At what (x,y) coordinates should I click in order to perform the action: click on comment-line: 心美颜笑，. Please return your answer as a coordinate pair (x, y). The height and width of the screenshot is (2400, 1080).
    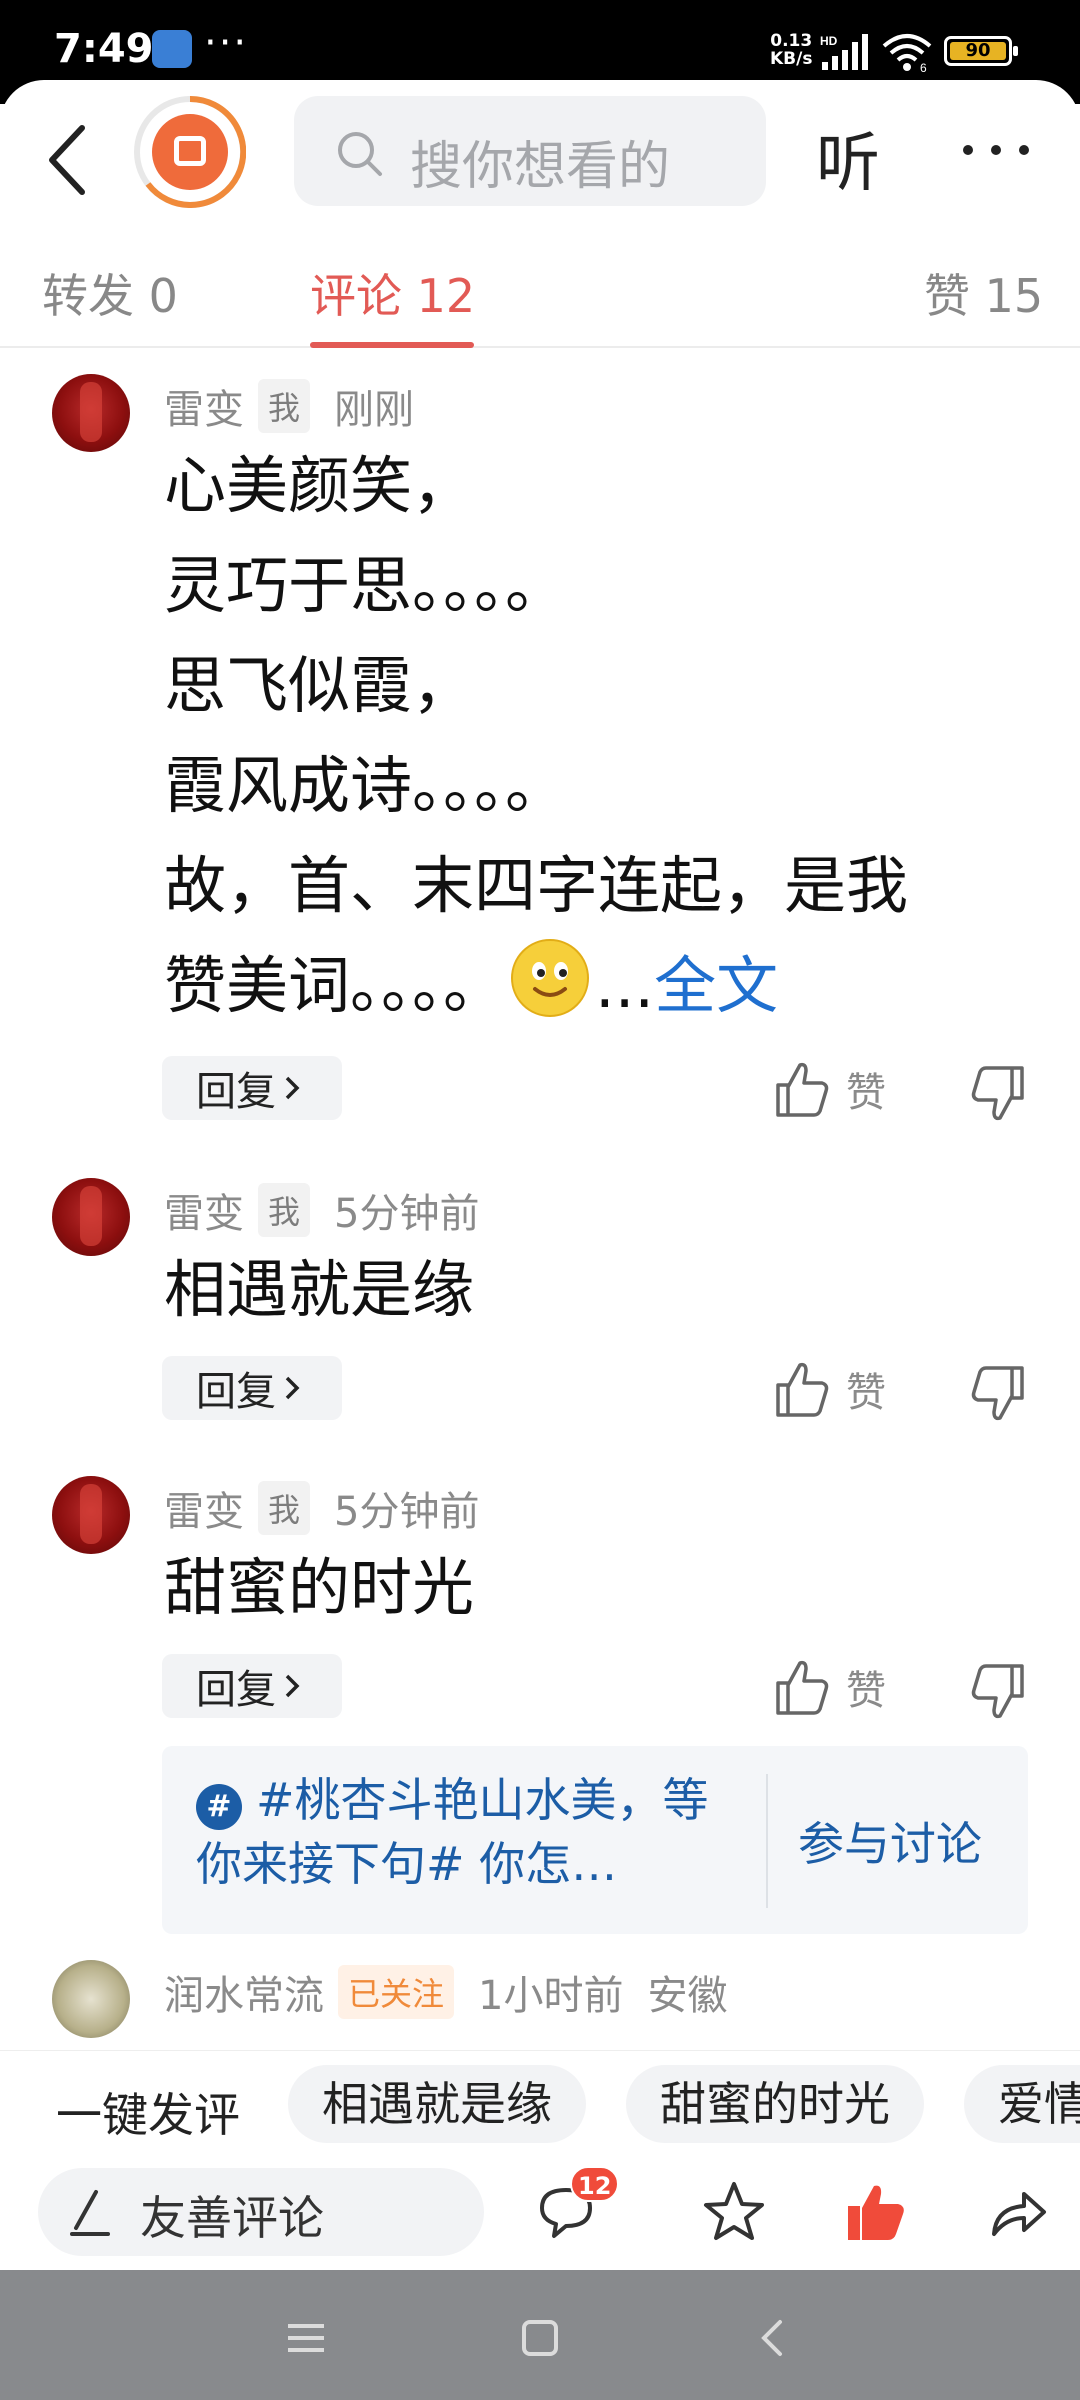
    Looking at the image, I should click on (319, 485).